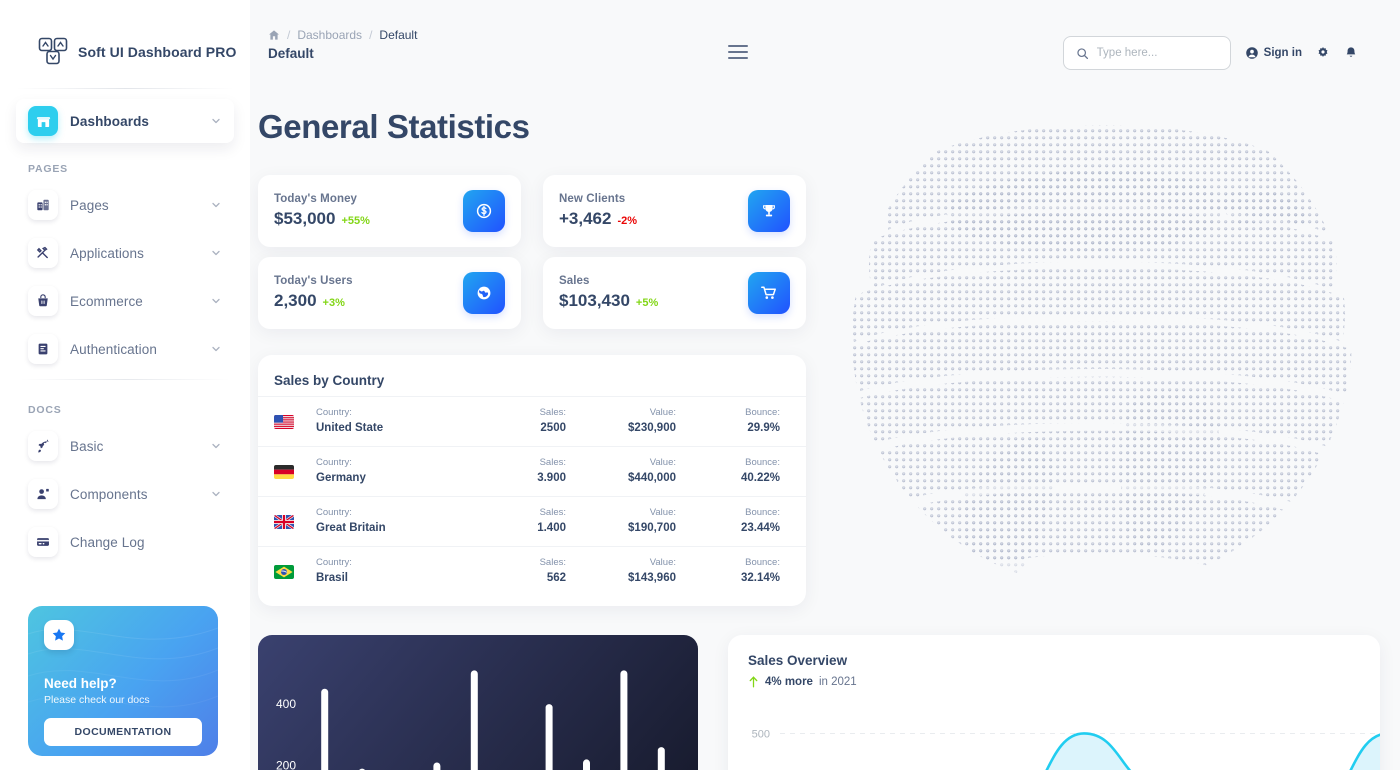 The width and height of the screenshot is (1400, 770). What do you see at coordinates (274, 35) in the screenshot?
I see `home-icon` at bounding box center [274, 35].